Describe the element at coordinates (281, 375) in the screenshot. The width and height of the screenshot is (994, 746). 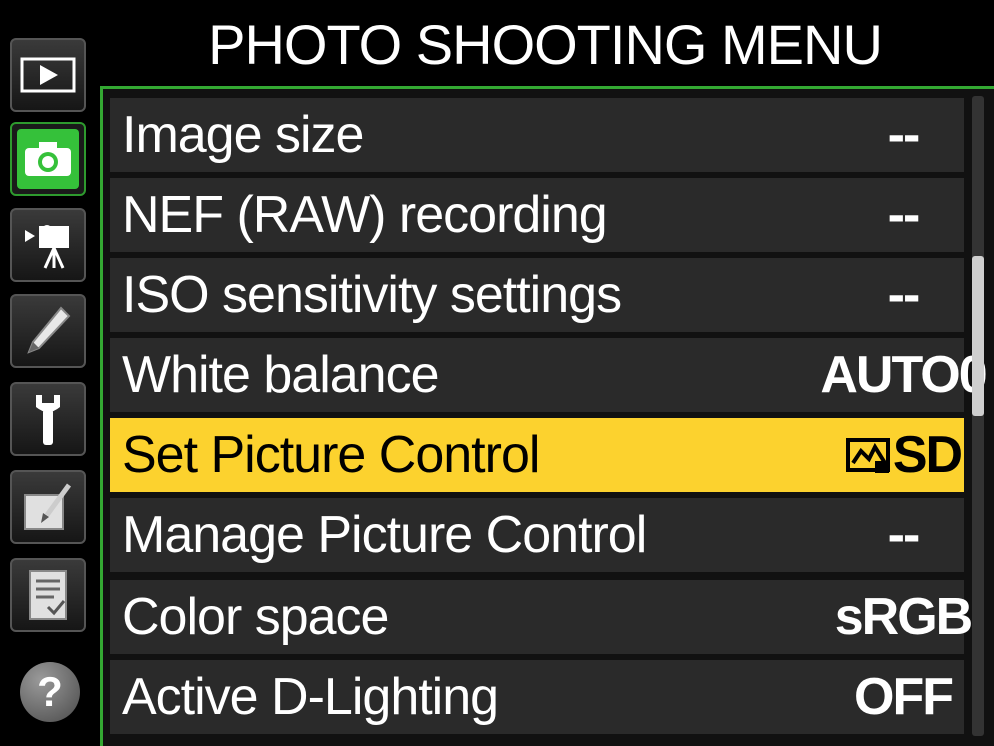
I see `menu-item-label: White balance` at that location.